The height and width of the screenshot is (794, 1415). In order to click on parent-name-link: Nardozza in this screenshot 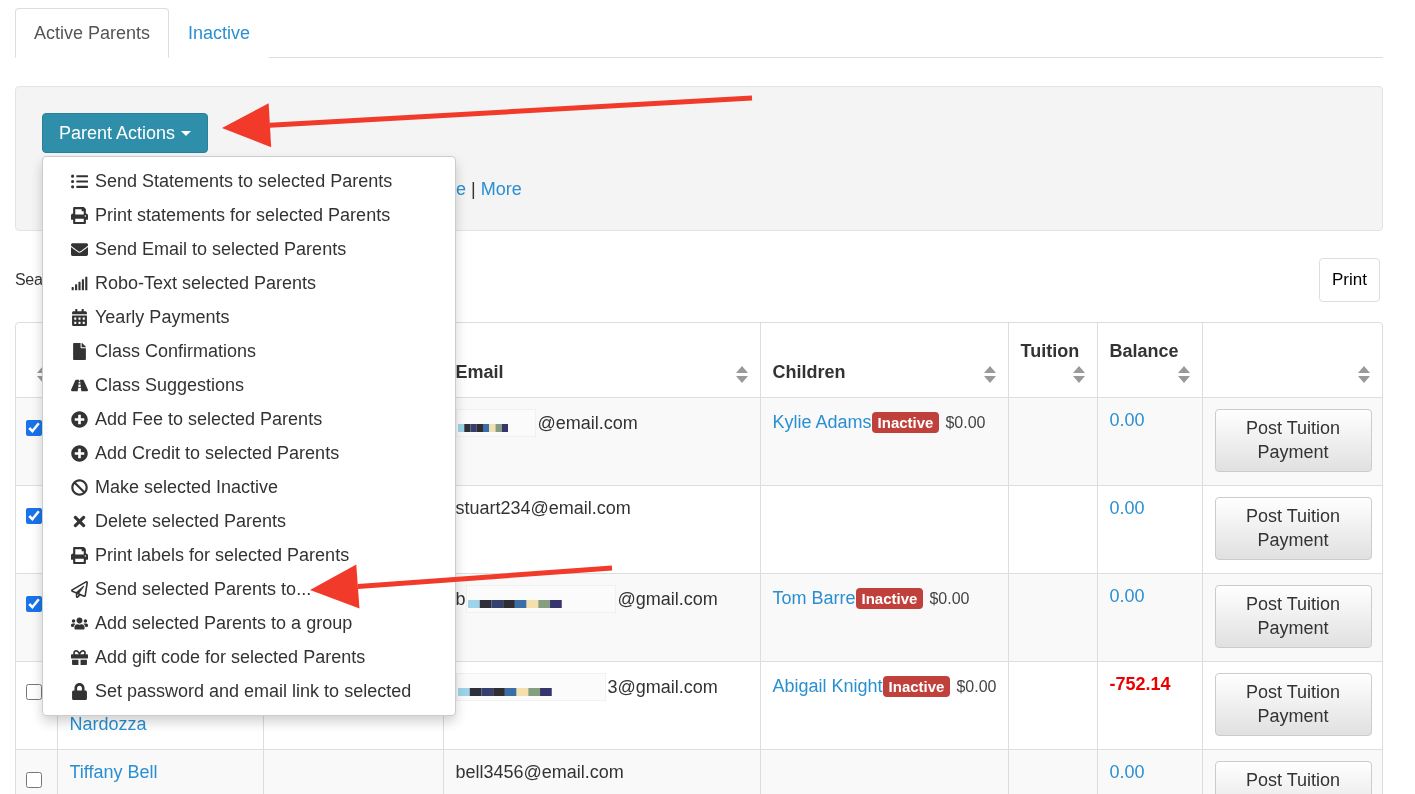, I will do `click(160, 724)`.